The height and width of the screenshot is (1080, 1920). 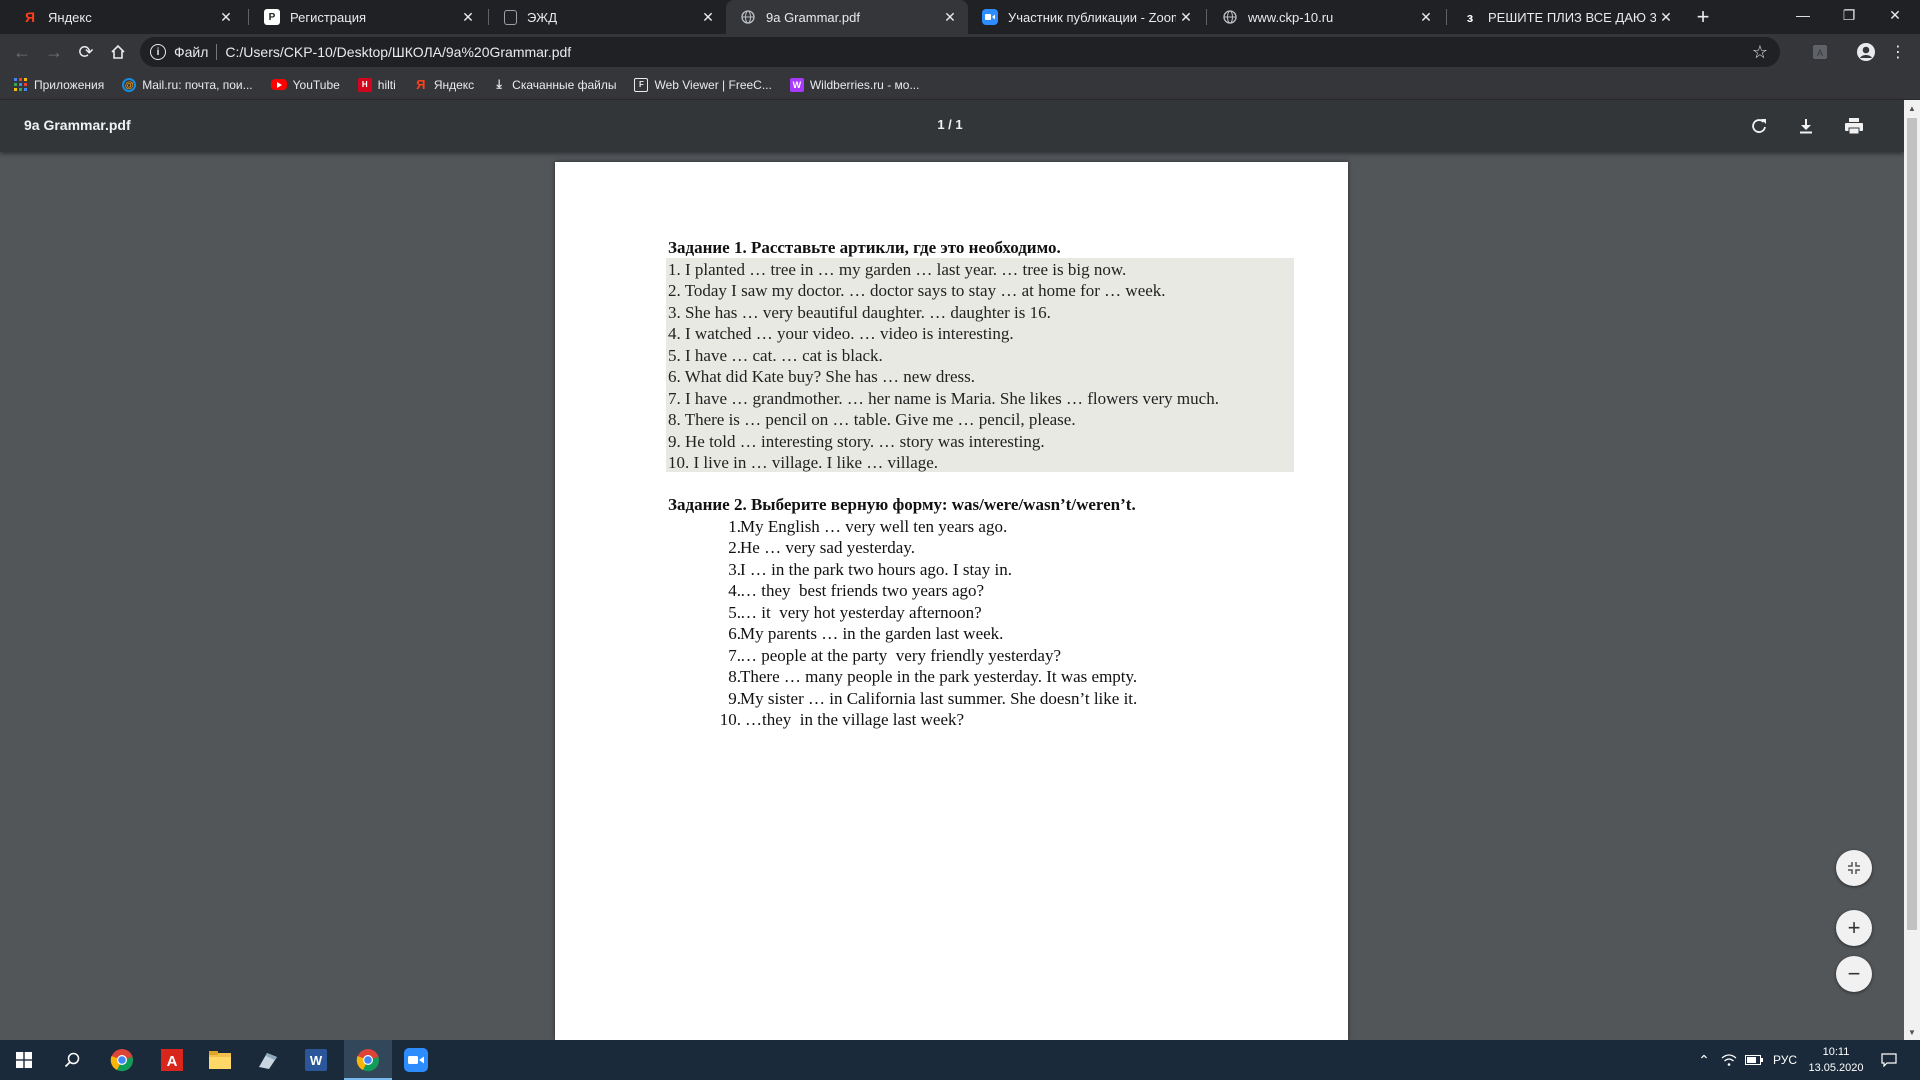 I want to click on bookmark-yandex: Я Яндекс, so click(x=444, y=84).